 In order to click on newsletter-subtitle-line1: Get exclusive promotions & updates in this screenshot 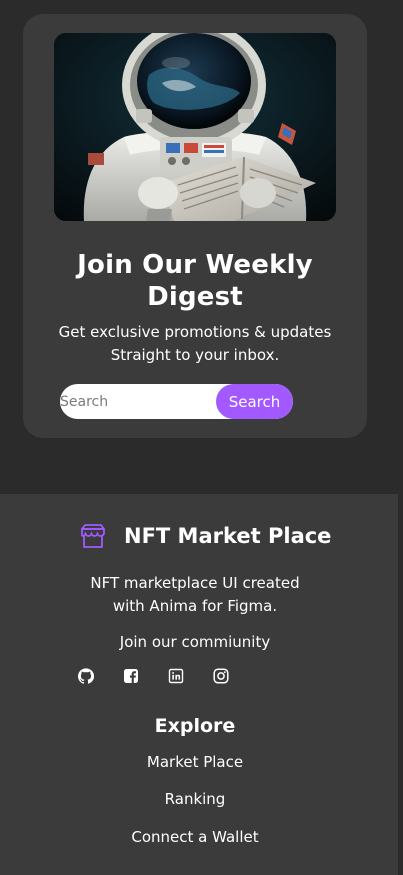, I will do `click(195, 332)`.